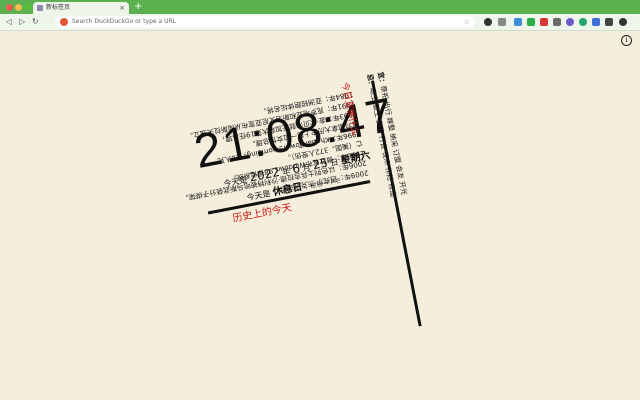 This screenshot has width=640, height=400. Describe the element at coordinates (64, 22) in the screenshot. I see `duckduckgo-icon` at that location.